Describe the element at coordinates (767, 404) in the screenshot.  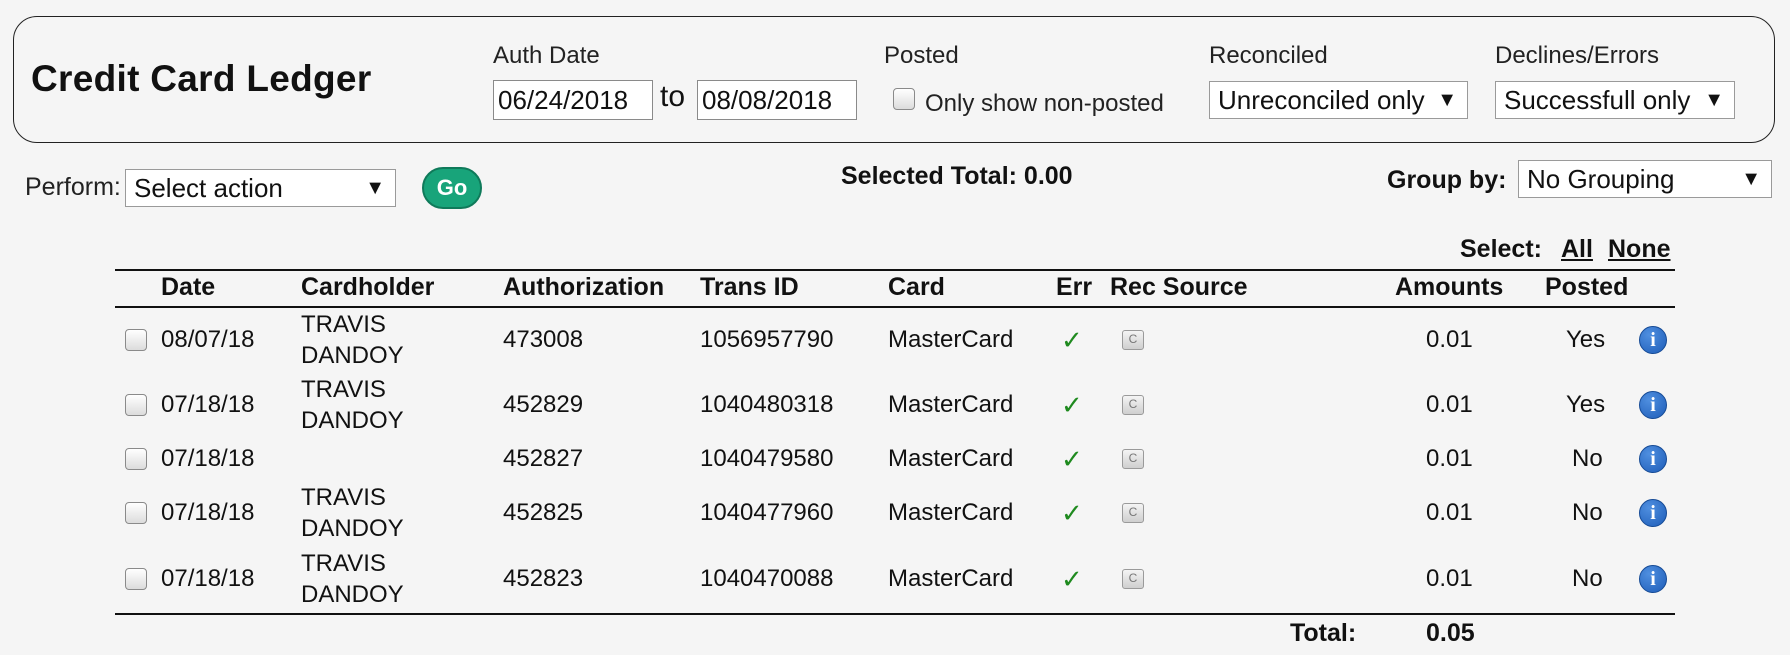
I see `row-trans-id: 1040480318` at that location.